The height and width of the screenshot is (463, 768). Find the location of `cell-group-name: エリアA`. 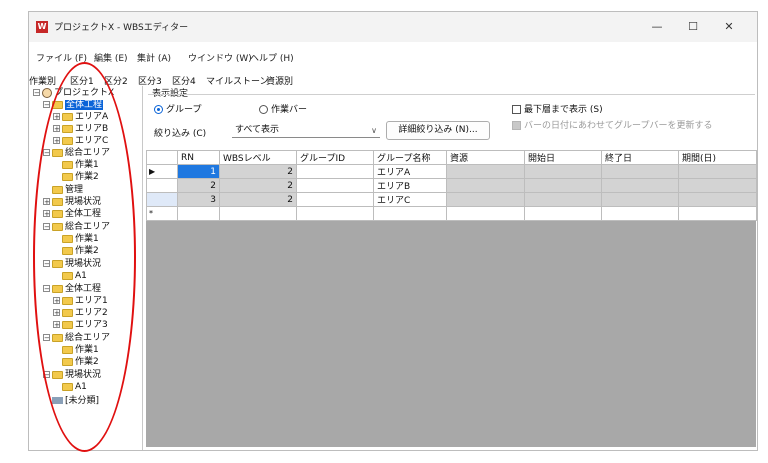

cell-group-name: エリアA is located at coordinates (410, 171).